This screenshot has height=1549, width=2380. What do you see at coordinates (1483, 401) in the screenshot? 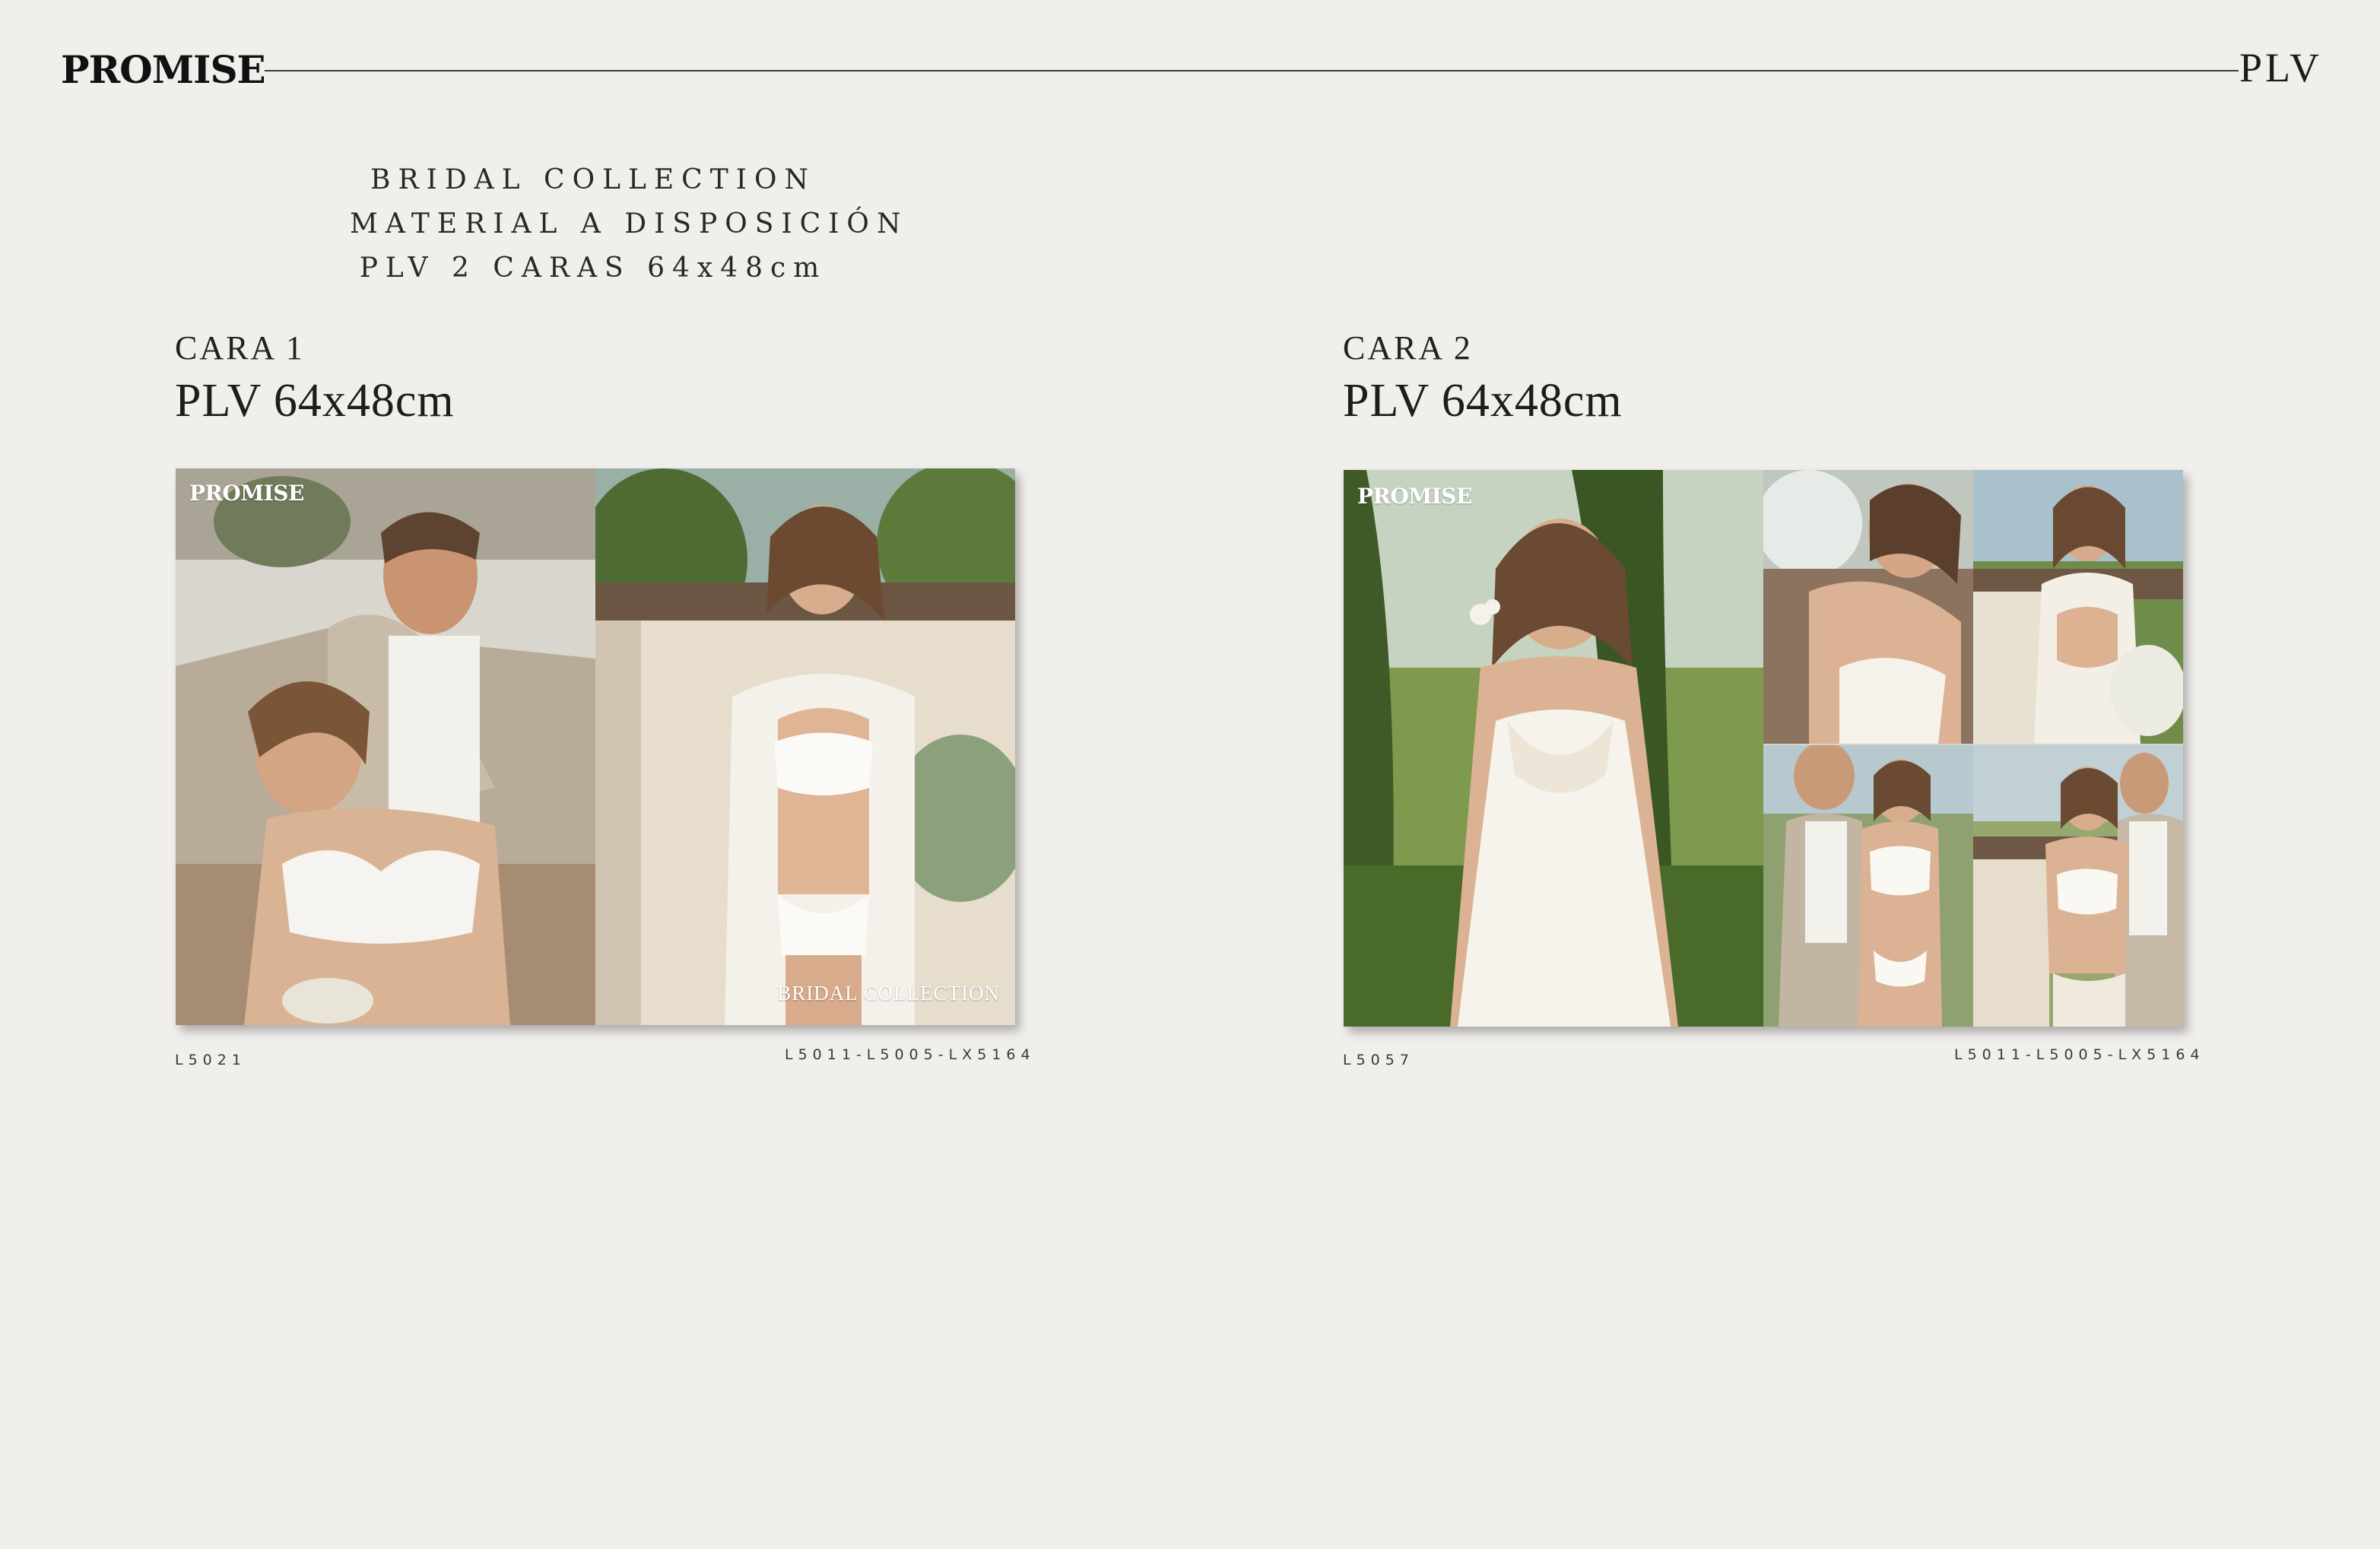
I see `face-2-size: PLV 64x48cm` at bounding box center [1483, 401].